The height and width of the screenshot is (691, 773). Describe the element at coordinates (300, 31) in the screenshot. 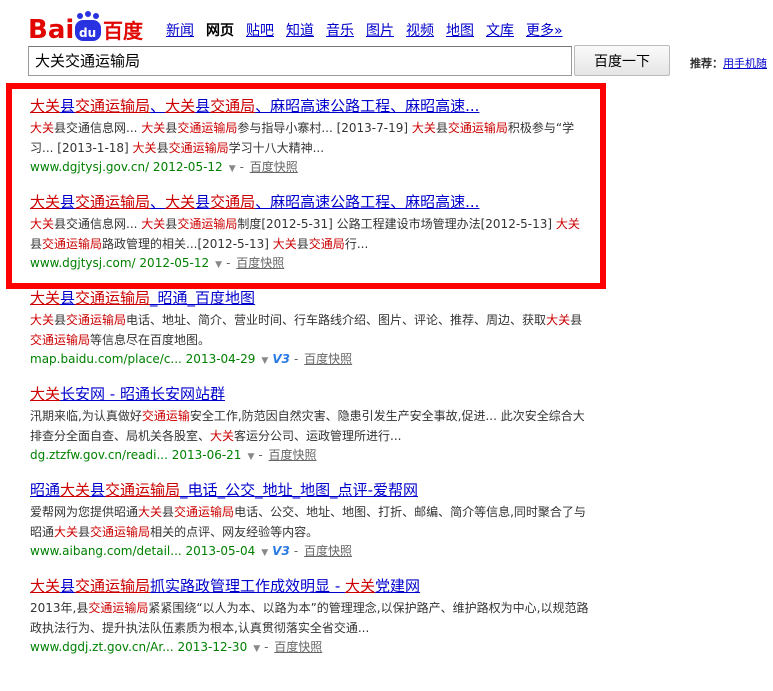

I see `nav-item-3: 知道` at that location.